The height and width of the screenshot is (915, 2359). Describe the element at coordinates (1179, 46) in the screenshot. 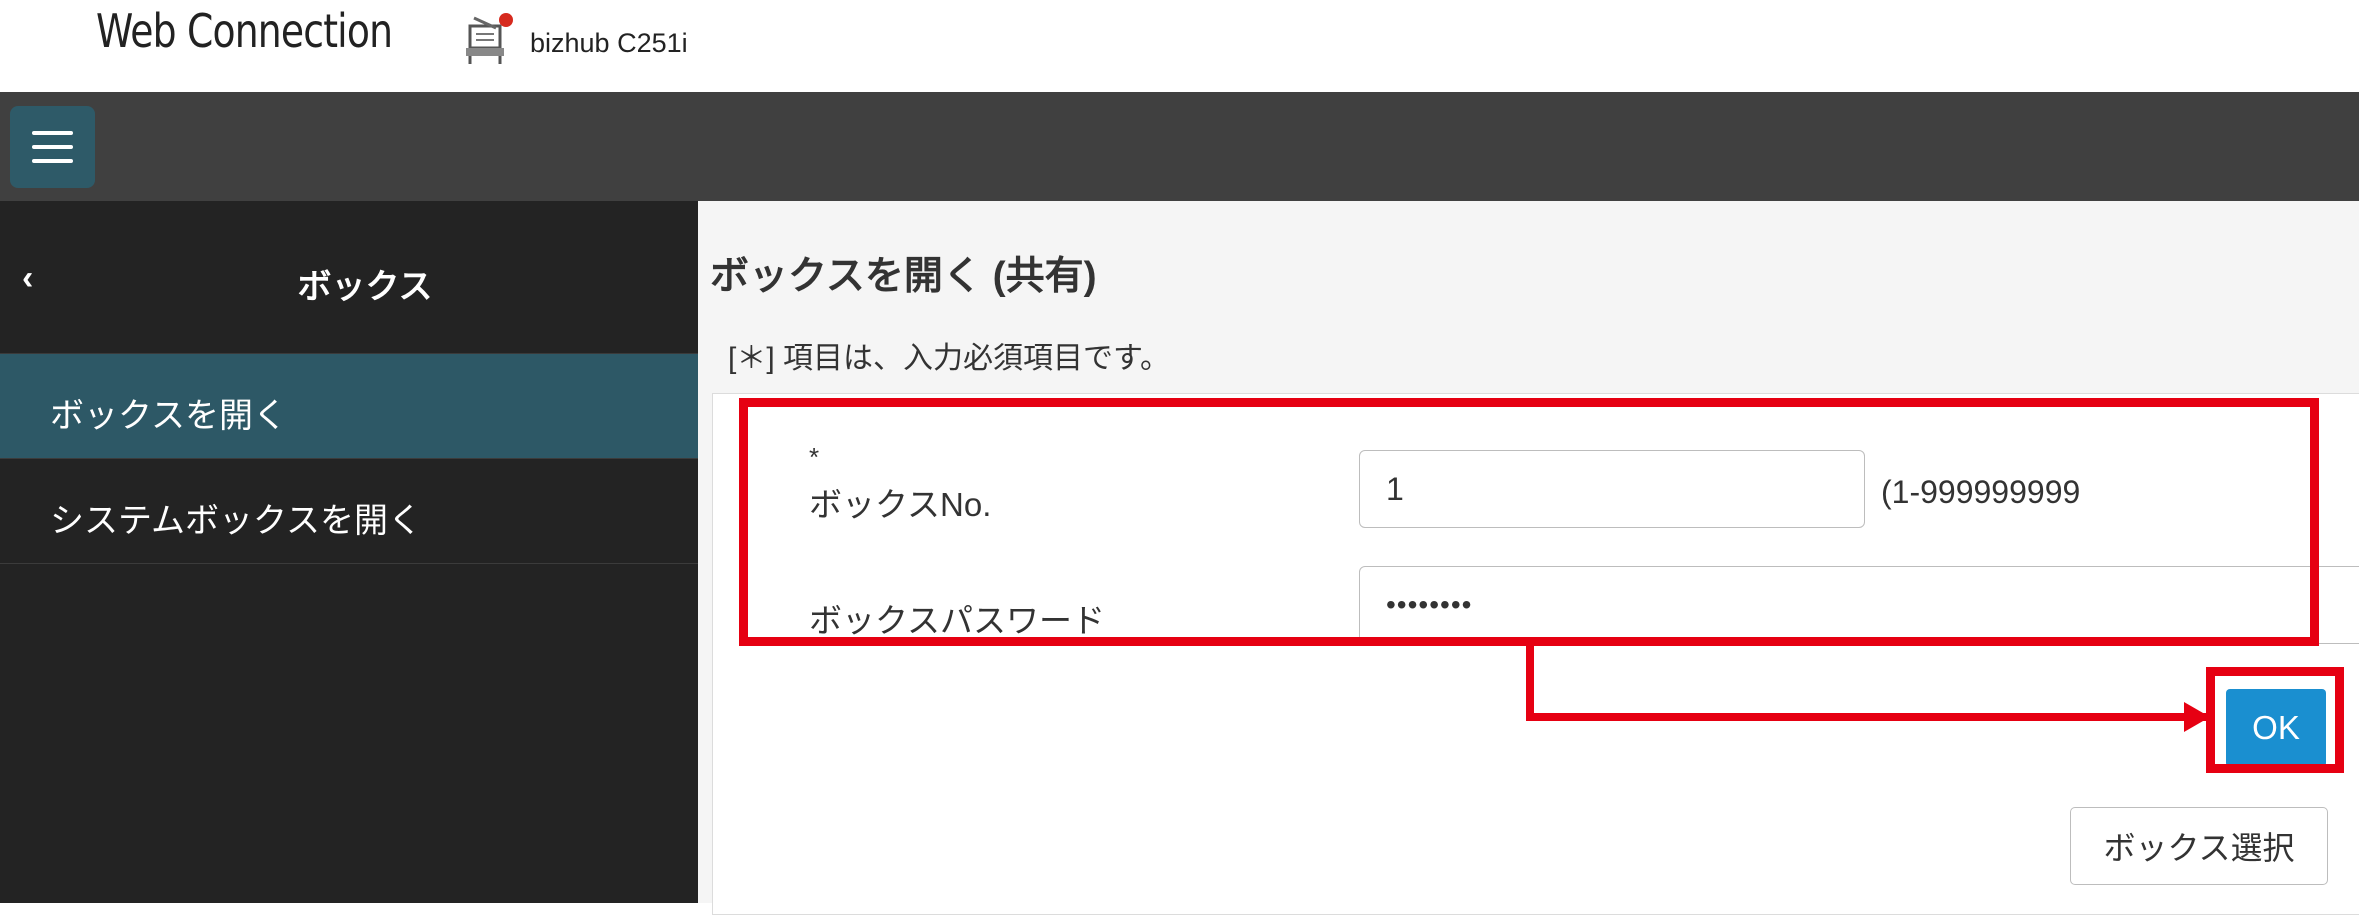

I see `header: Web Connection bizhub C251i` at that location.